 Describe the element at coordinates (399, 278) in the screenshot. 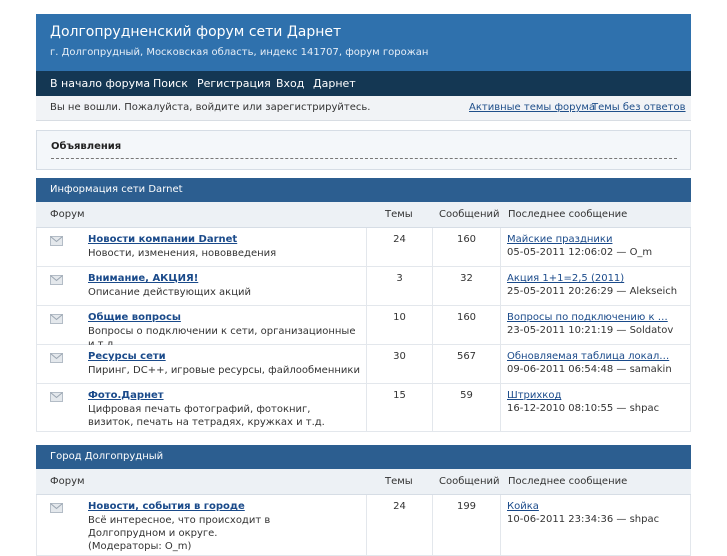

I see `topics-count: 3` at that location.